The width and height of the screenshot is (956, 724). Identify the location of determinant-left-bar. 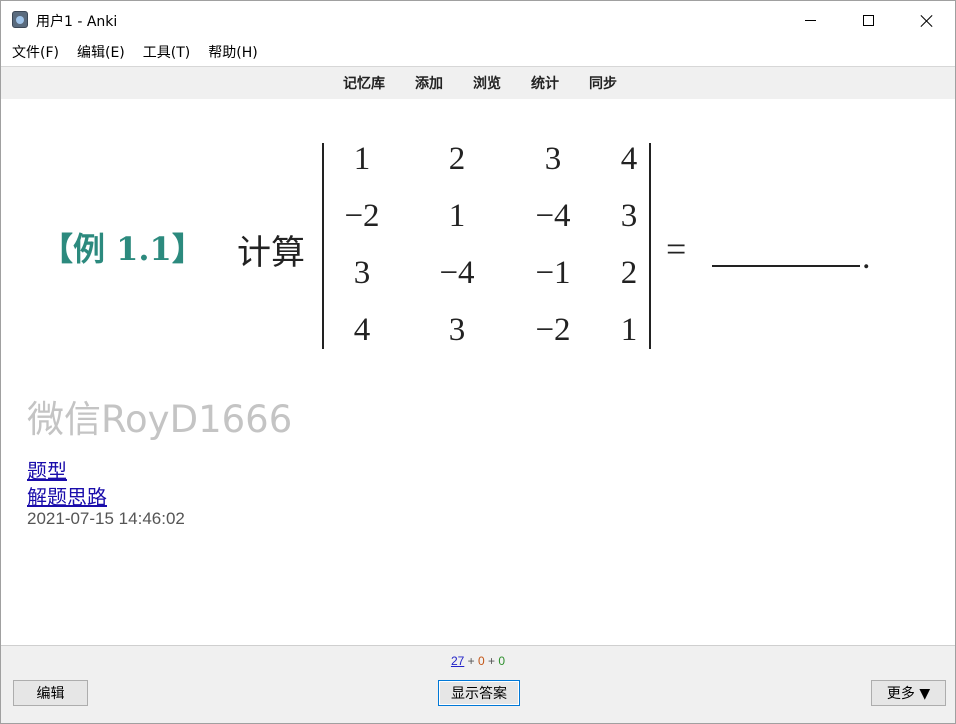
(323, 246).